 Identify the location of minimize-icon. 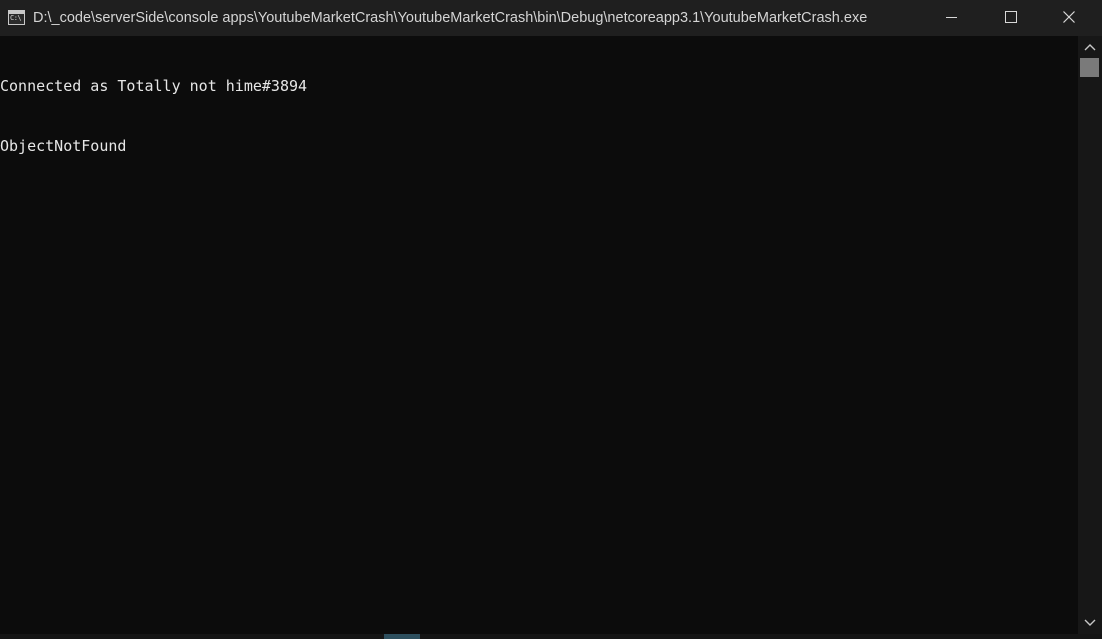
(951, 17).